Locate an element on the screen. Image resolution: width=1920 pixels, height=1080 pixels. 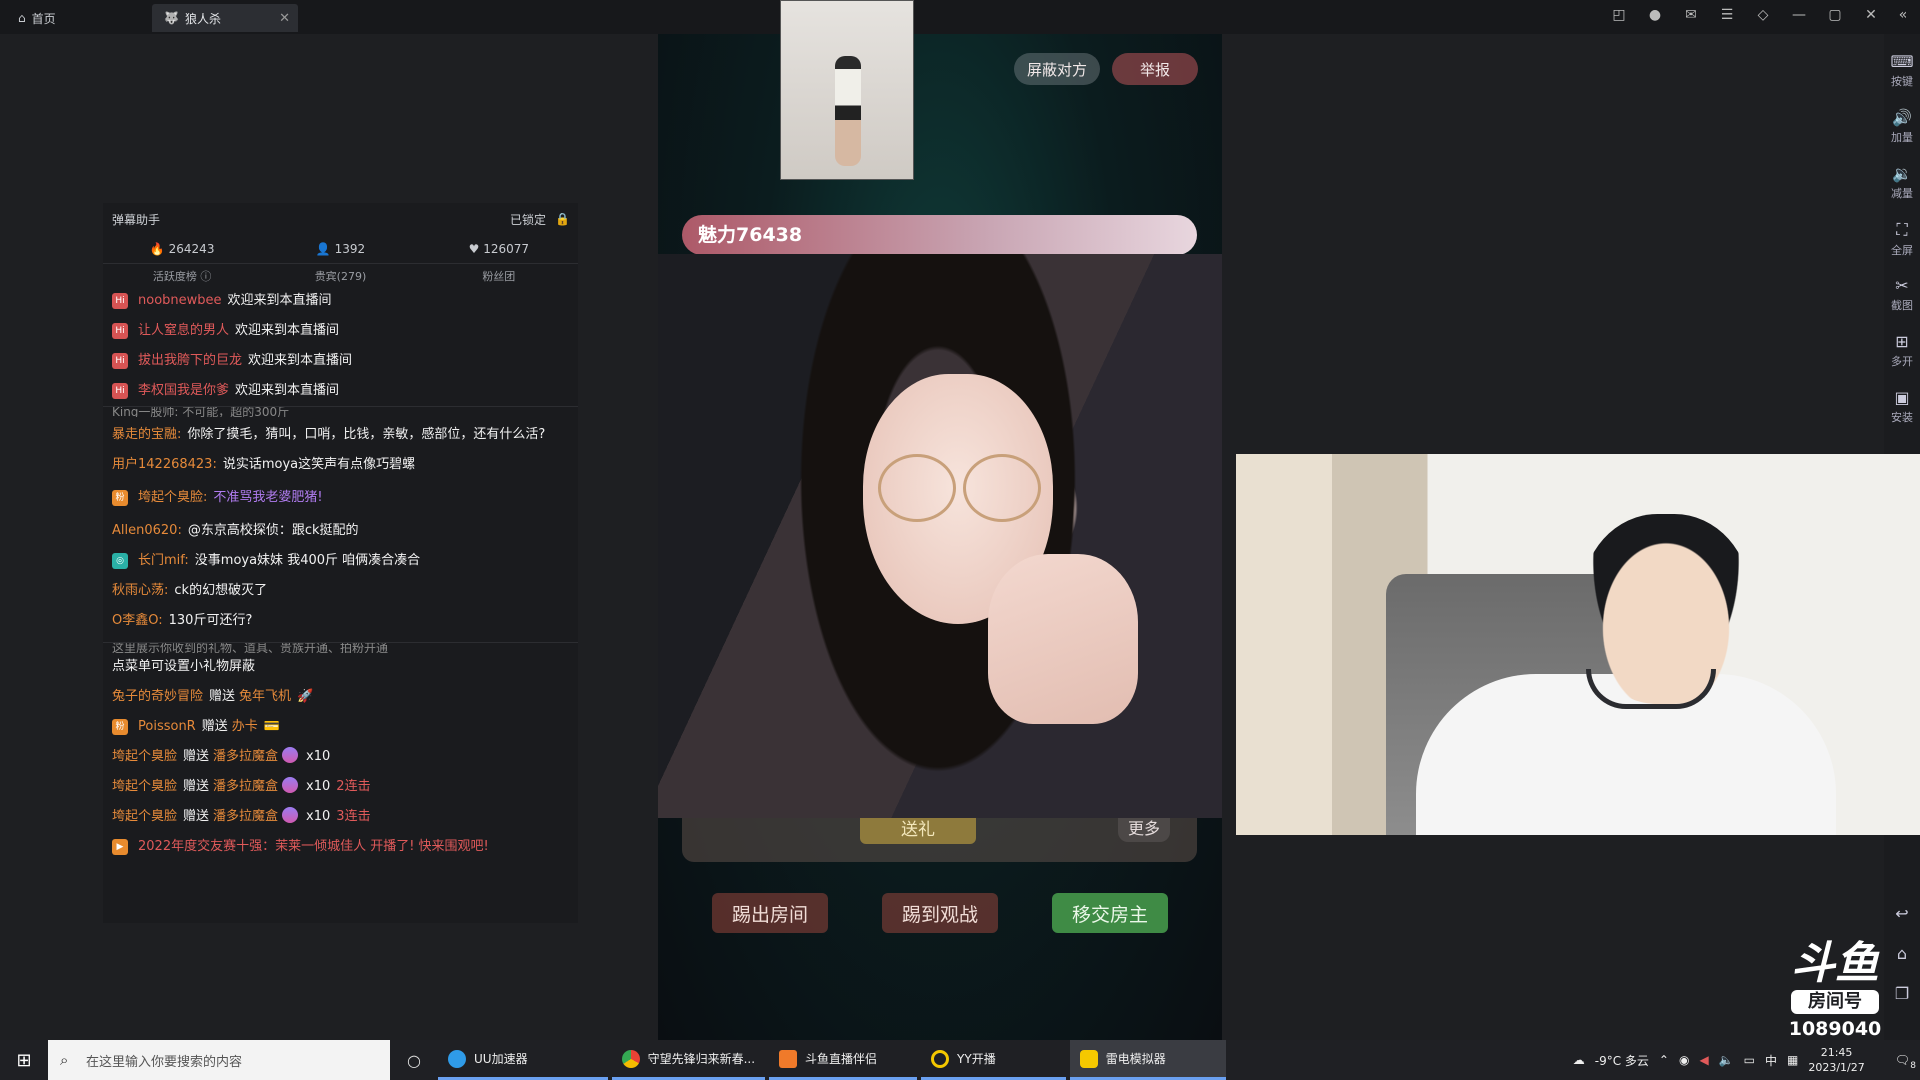
taskbar-app-yy: YY开播 is located at coordinates (993, 1060).